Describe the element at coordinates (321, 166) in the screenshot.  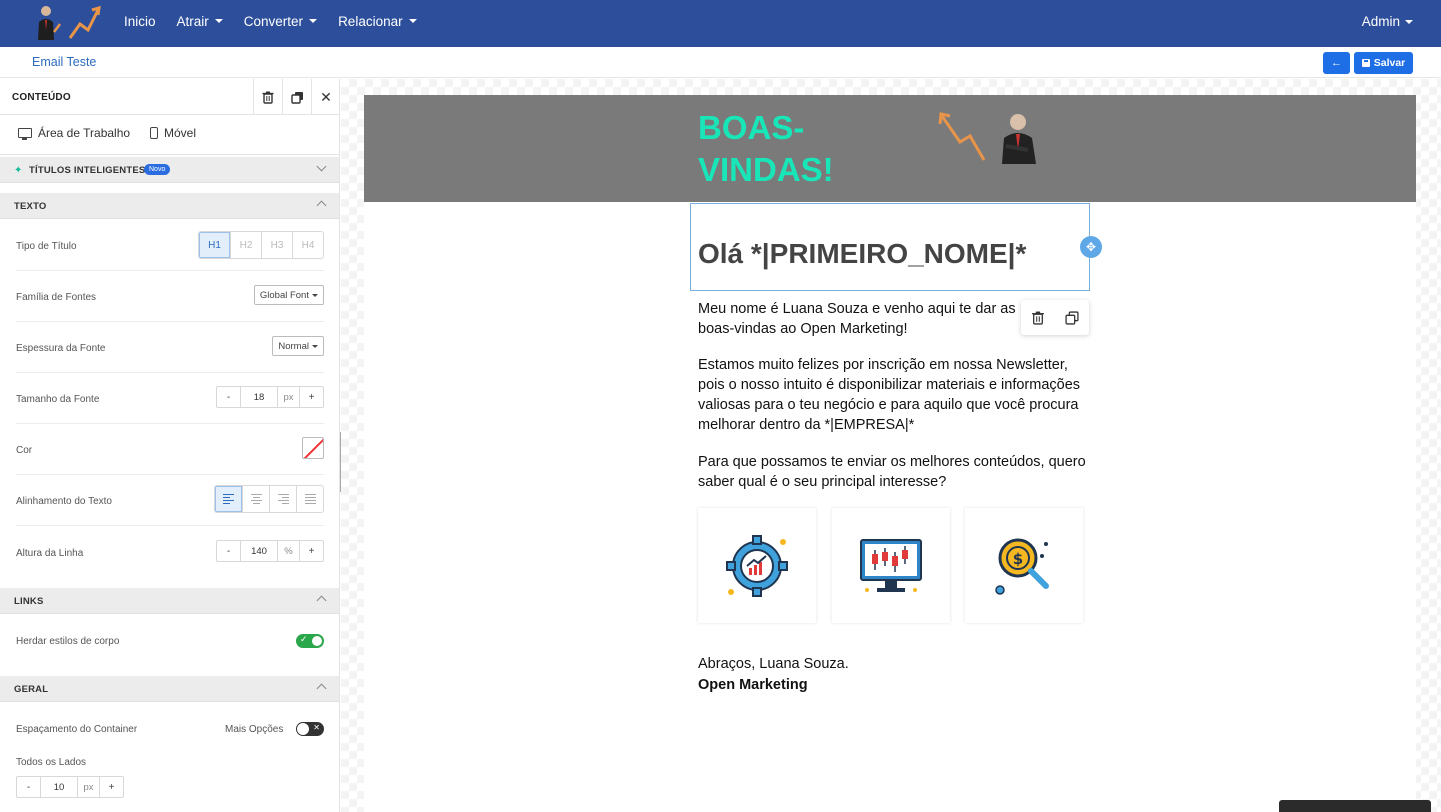
I see `chevron-down-icon` at that location.